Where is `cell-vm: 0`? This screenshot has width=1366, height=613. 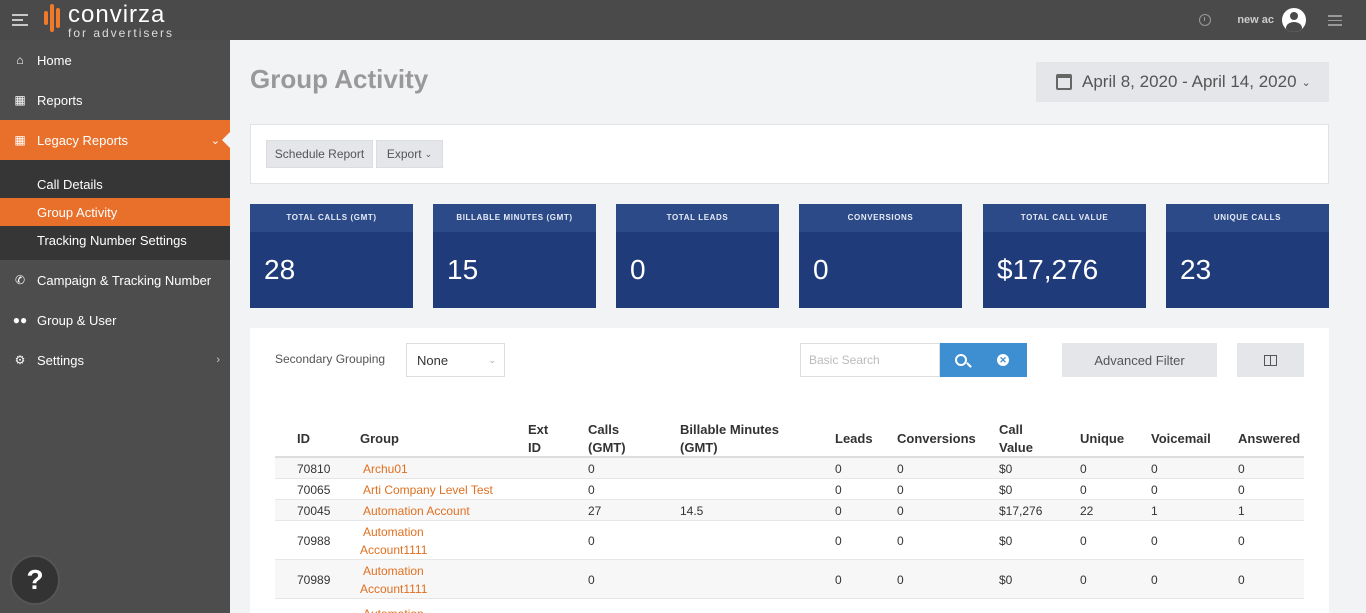
cell-vm: 0 is located at coordinates (1154, 468).